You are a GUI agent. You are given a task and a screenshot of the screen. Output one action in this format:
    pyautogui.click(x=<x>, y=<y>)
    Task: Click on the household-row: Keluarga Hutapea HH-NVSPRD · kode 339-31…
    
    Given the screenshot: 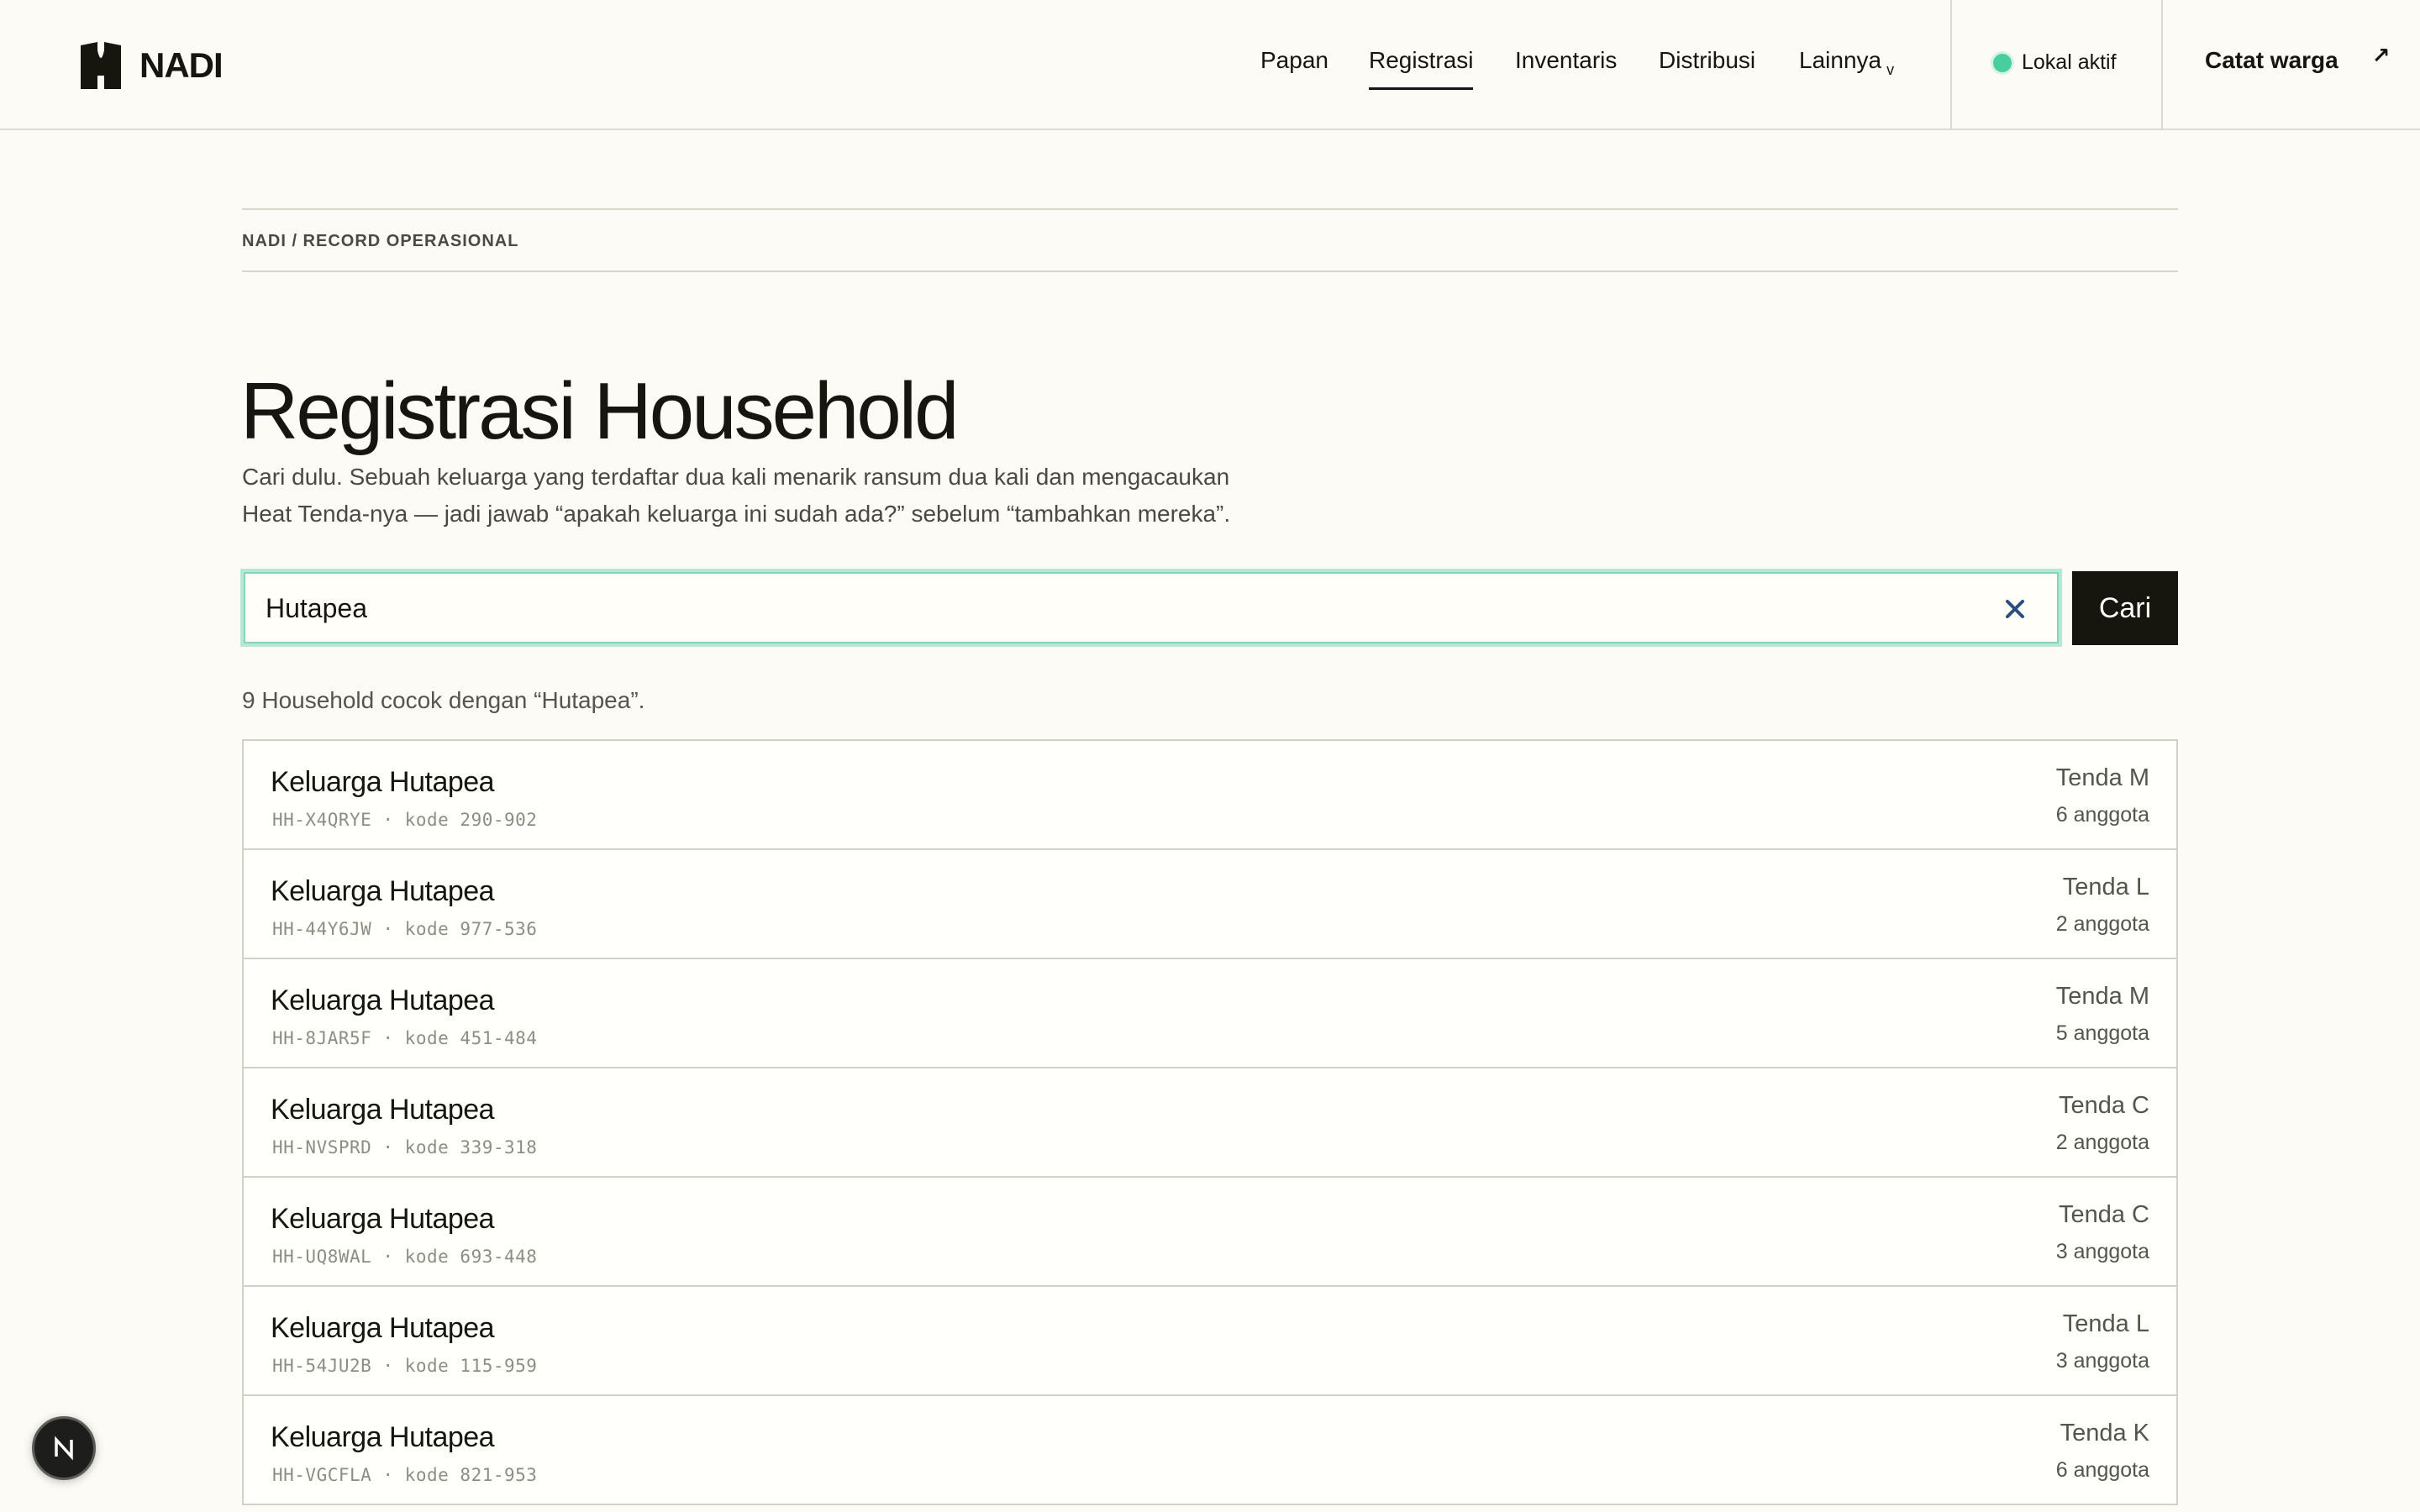 What is the action you would take?
    pyautogui.click(x=1210, y=1123)
    